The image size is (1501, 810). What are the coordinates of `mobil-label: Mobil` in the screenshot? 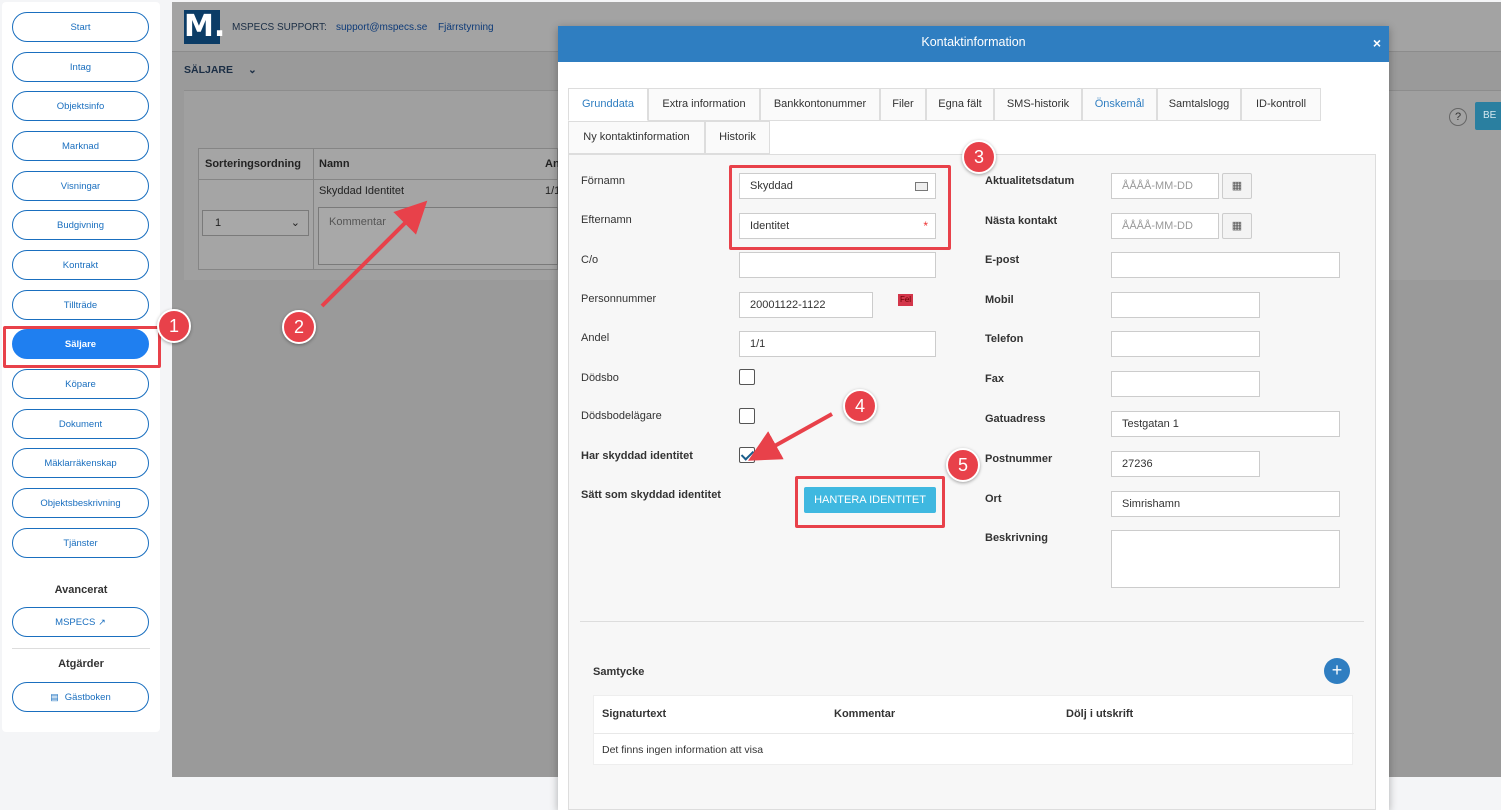 It's located at (999, 300).